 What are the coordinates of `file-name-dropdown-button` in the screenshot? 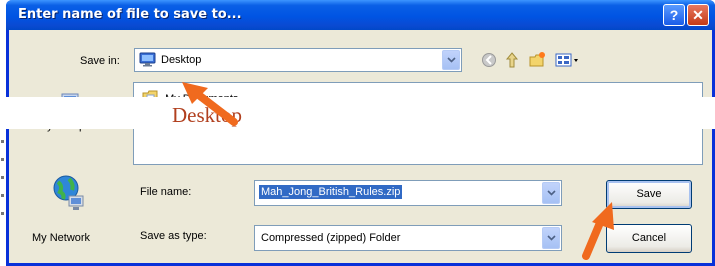 It's located at (551, 193).